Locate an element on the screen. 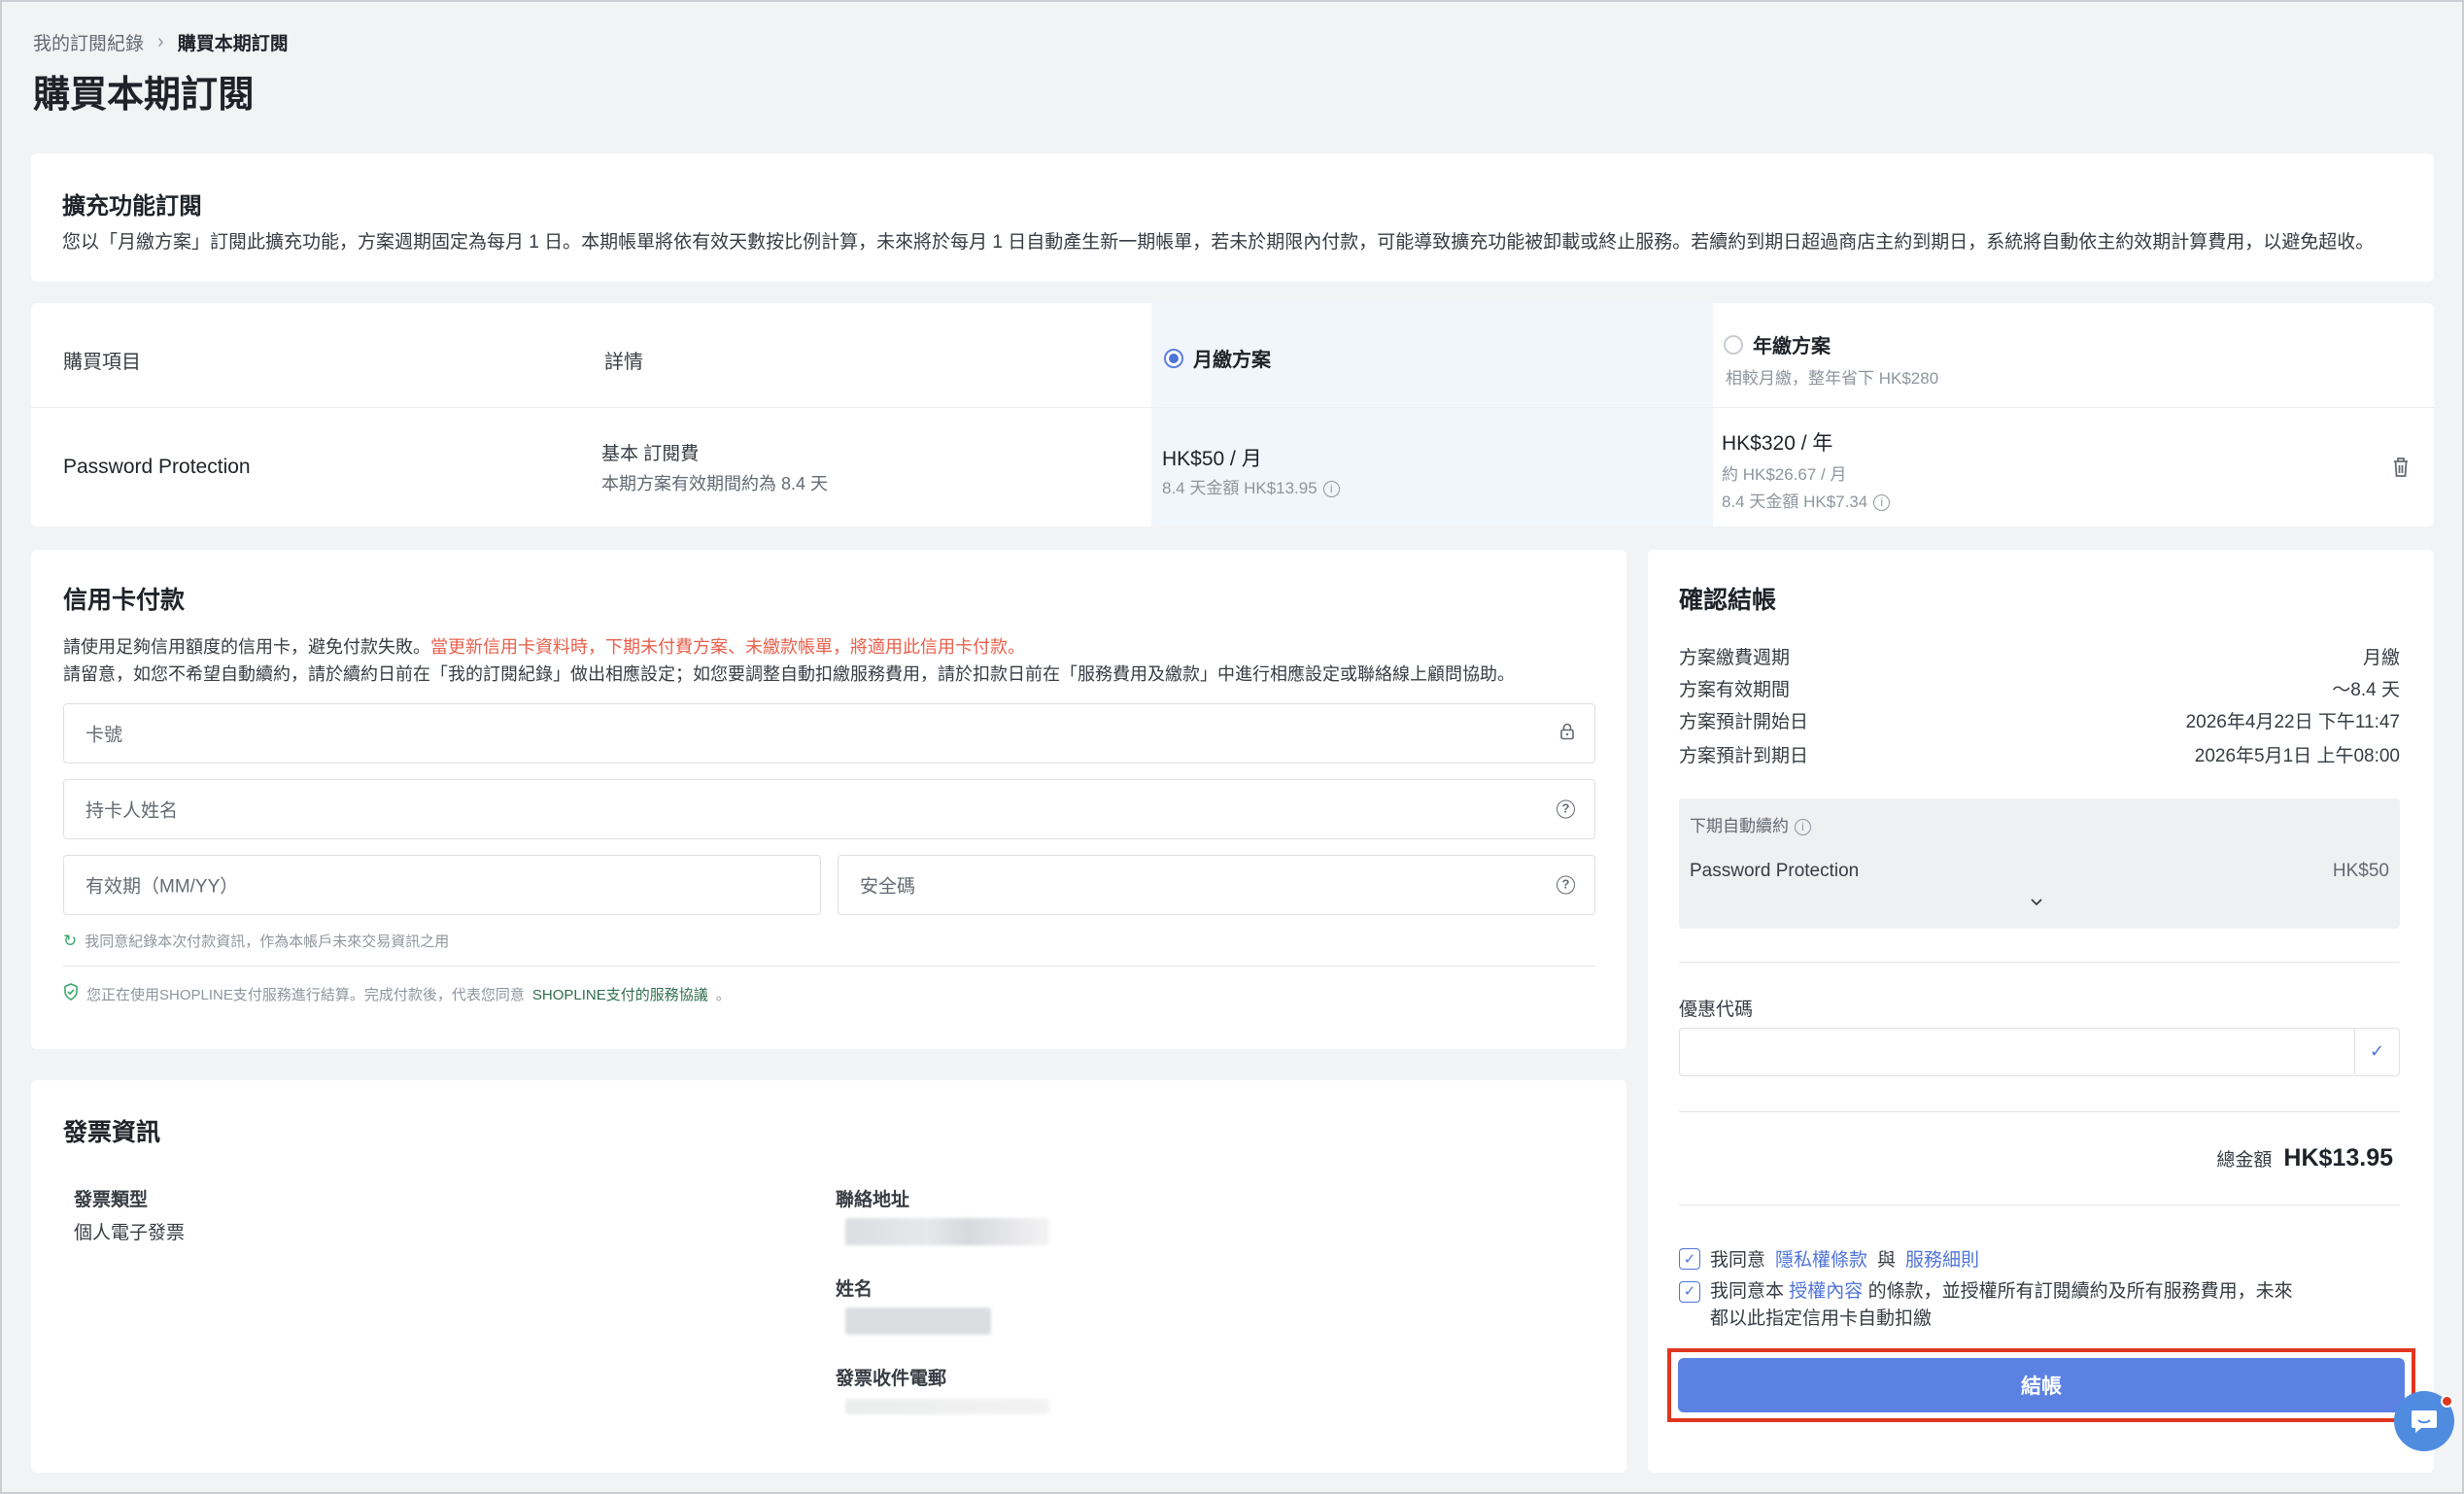 This screenshot has width=2464, height=1494. invoice-type-label: 發票類型 is located at coordinates (111, 1200).